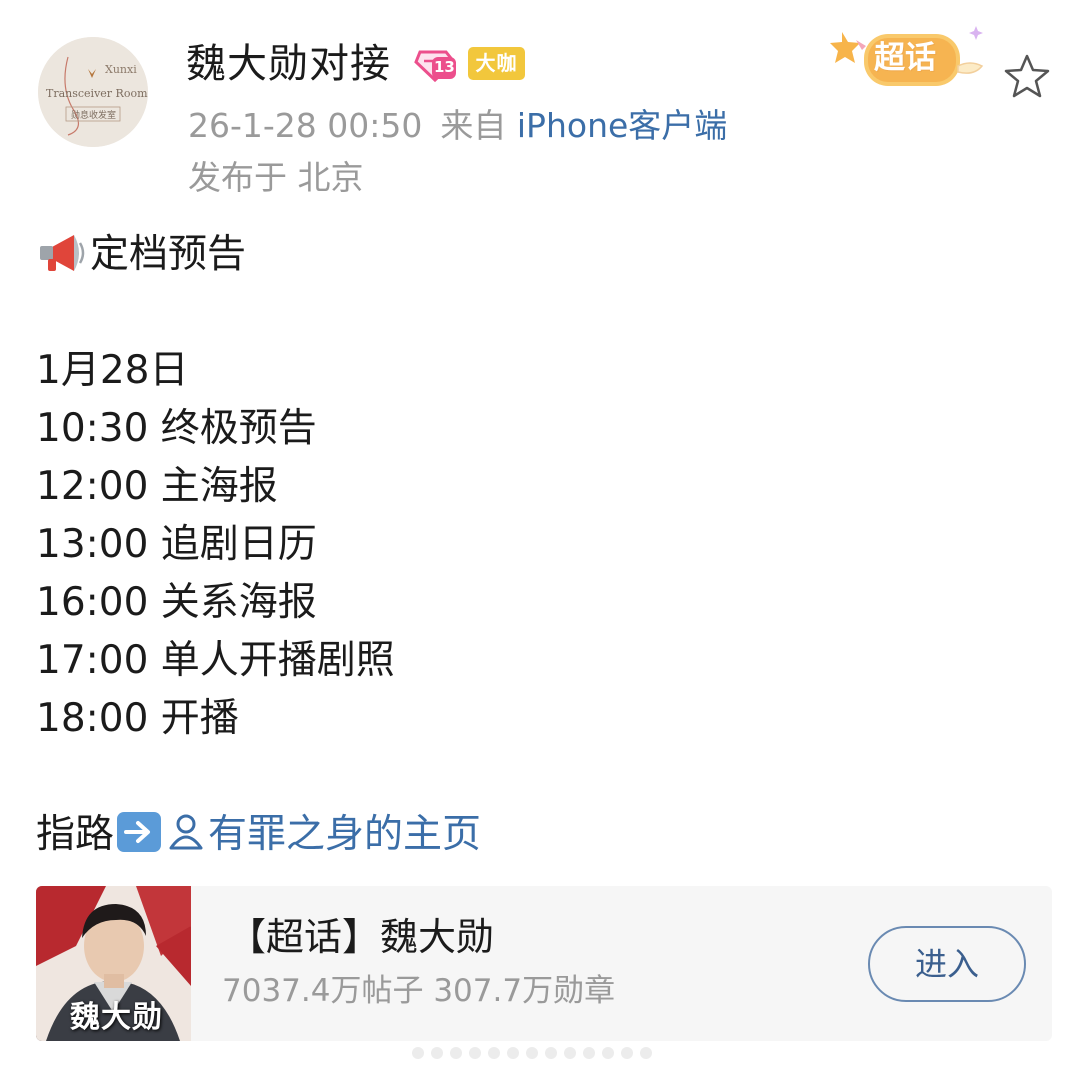 The width and height of the screenshot is (1088, 1080). Describe the element at coordinates (361, 937) in the screenshot. I see `card-title: 【超话】魏大勋` at that location.